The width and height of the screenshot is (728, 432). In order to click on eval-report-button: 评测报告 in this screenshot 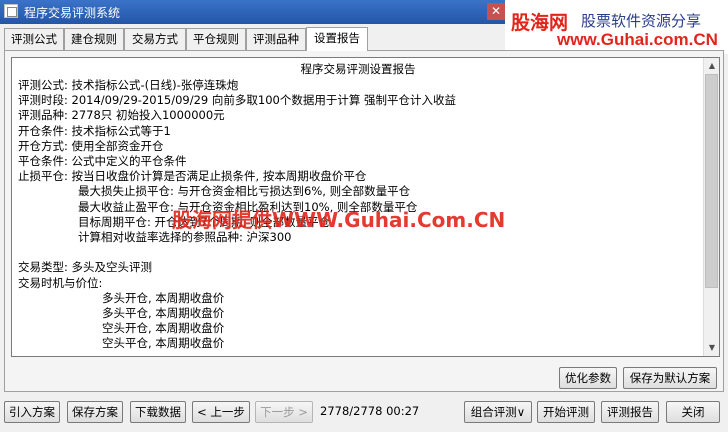, I will do `click(630, 412)`.